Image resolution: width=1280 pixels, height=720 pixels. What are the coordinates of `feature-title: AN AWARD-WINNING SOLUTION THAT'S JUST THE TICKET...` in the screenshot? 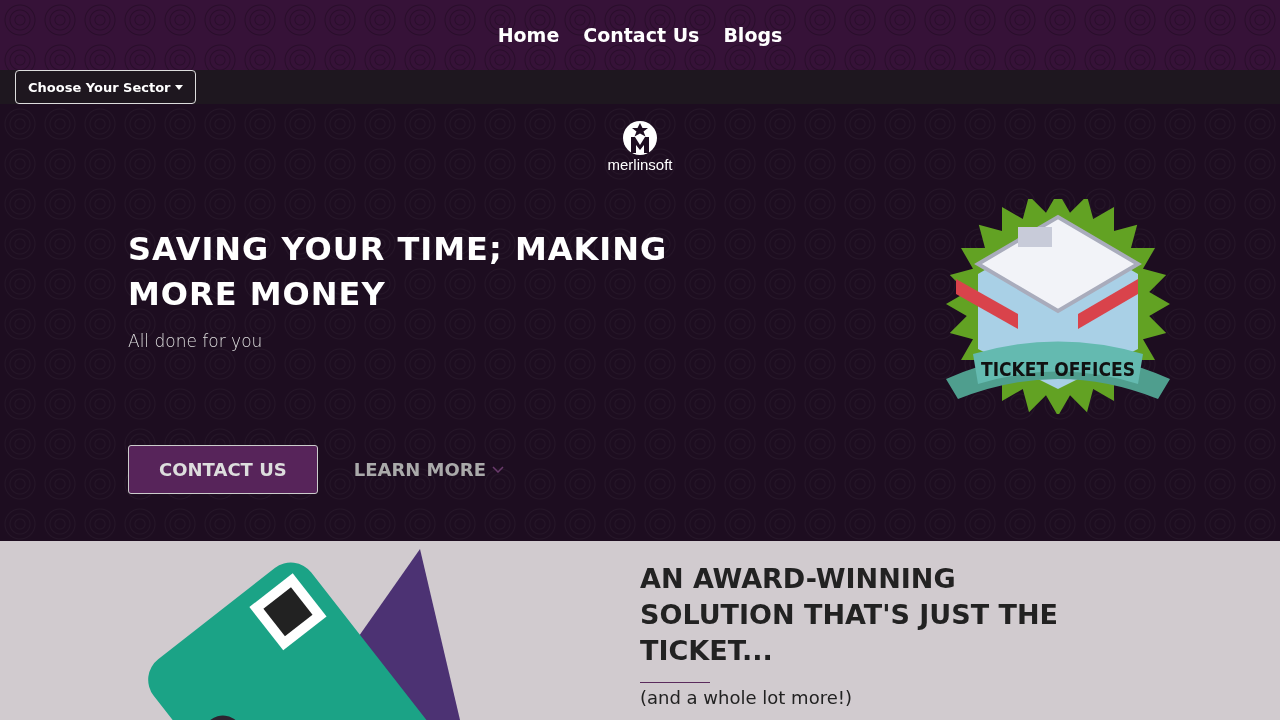 It's located at (849, 615).